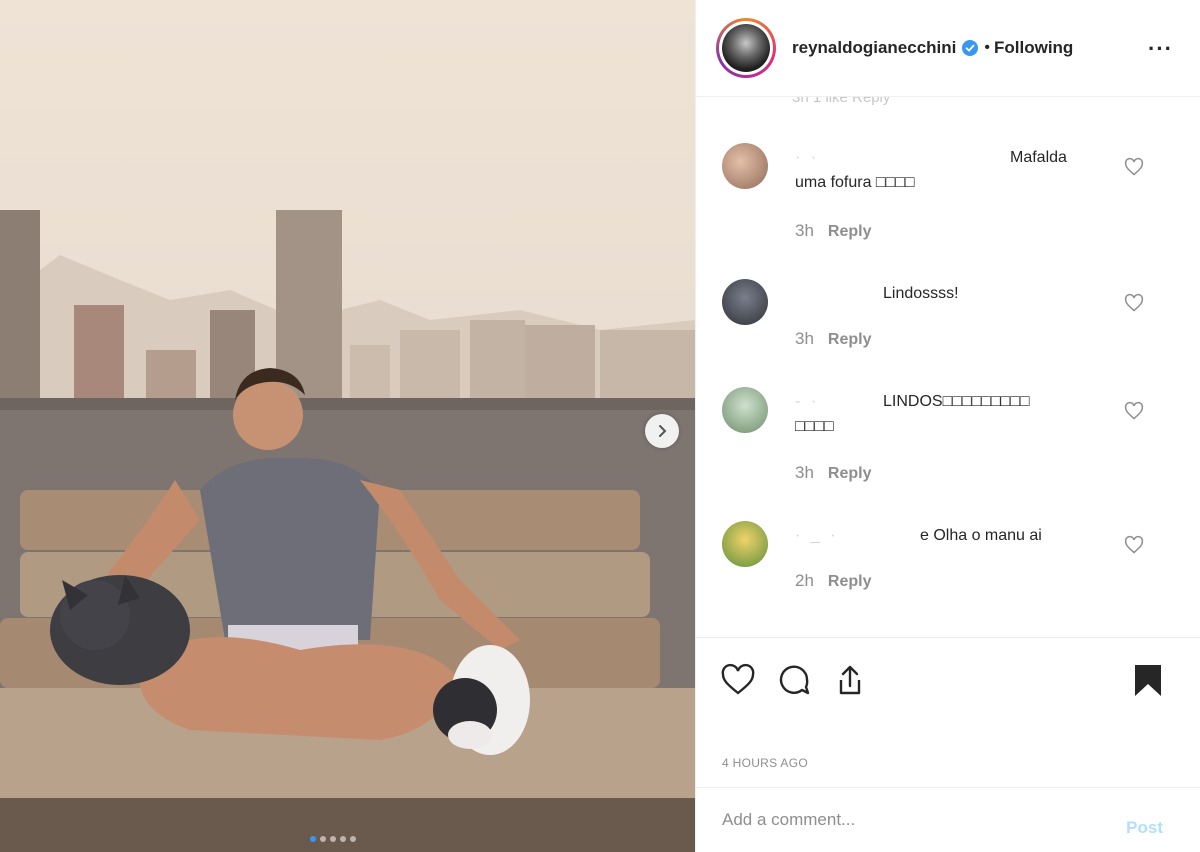  I want to click on post-header: reynaldogianecchini • Following ···, so click(948, 48).